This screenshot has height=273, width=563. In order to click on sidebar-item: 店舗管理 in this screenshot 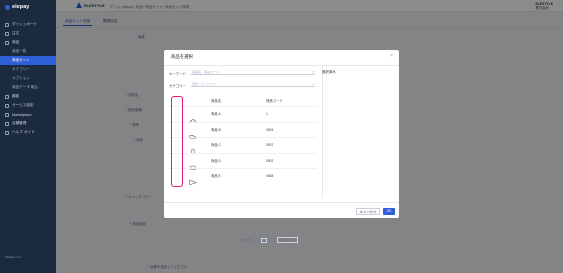, I will do `click(28, 123)`.